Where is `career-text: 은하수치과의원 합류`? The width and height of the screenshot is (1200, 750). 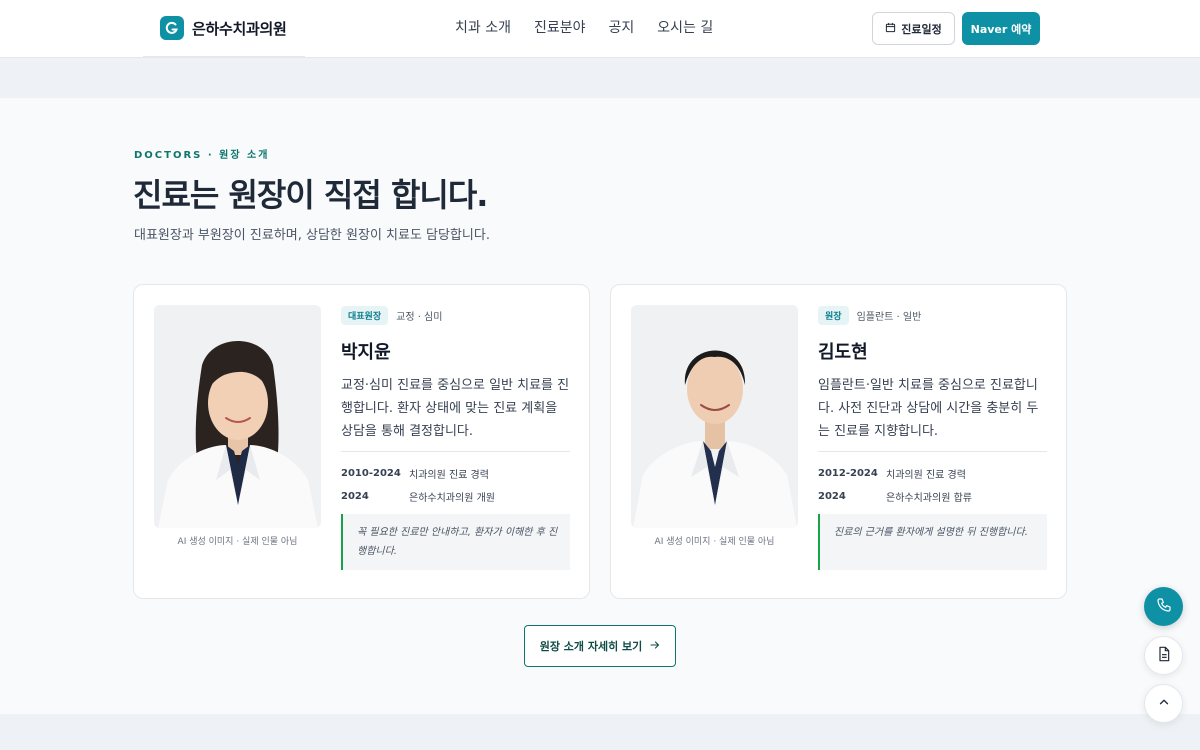
career-text: 은하수치과의원 합류 is located at coordinates (929, 498).